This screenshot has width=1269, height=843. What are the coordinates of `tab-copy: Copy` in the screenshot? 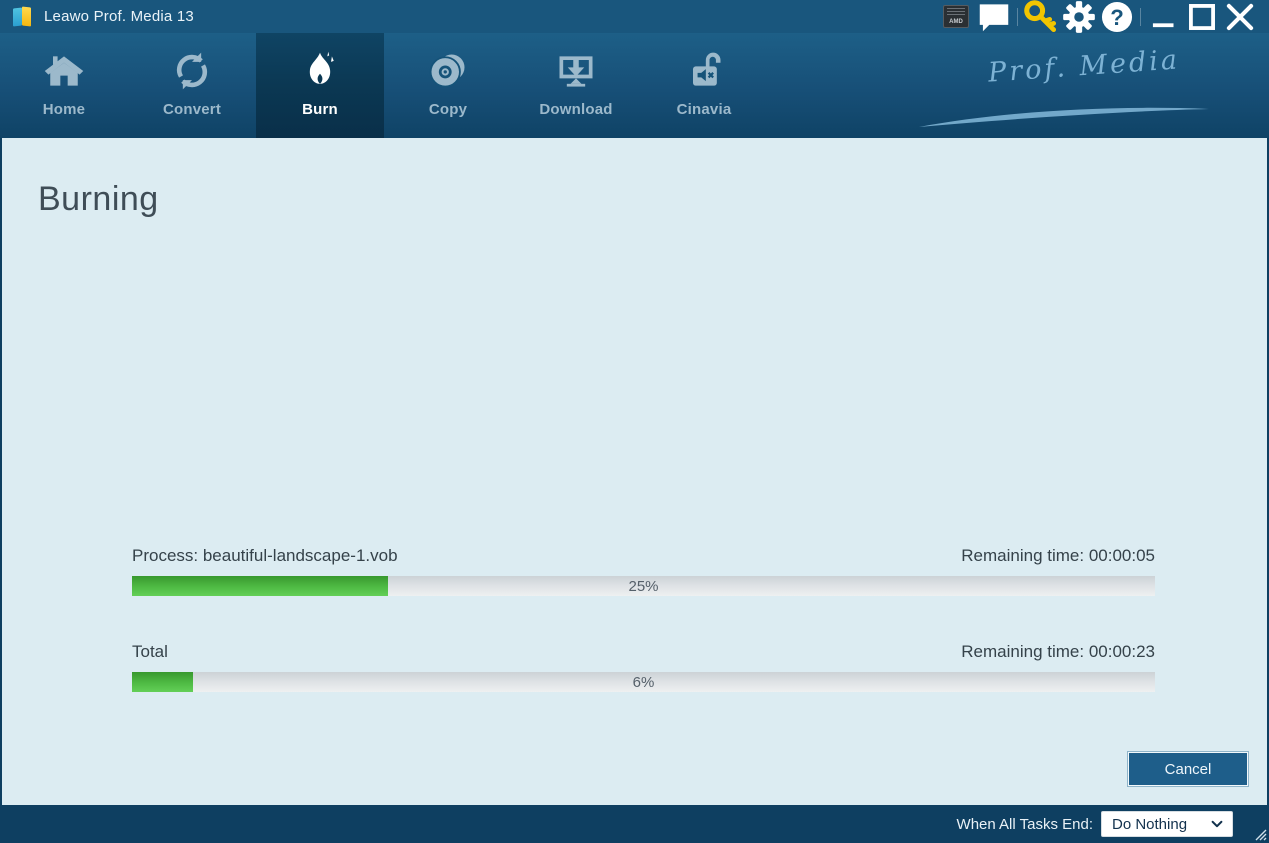 It's located at (448, 85).